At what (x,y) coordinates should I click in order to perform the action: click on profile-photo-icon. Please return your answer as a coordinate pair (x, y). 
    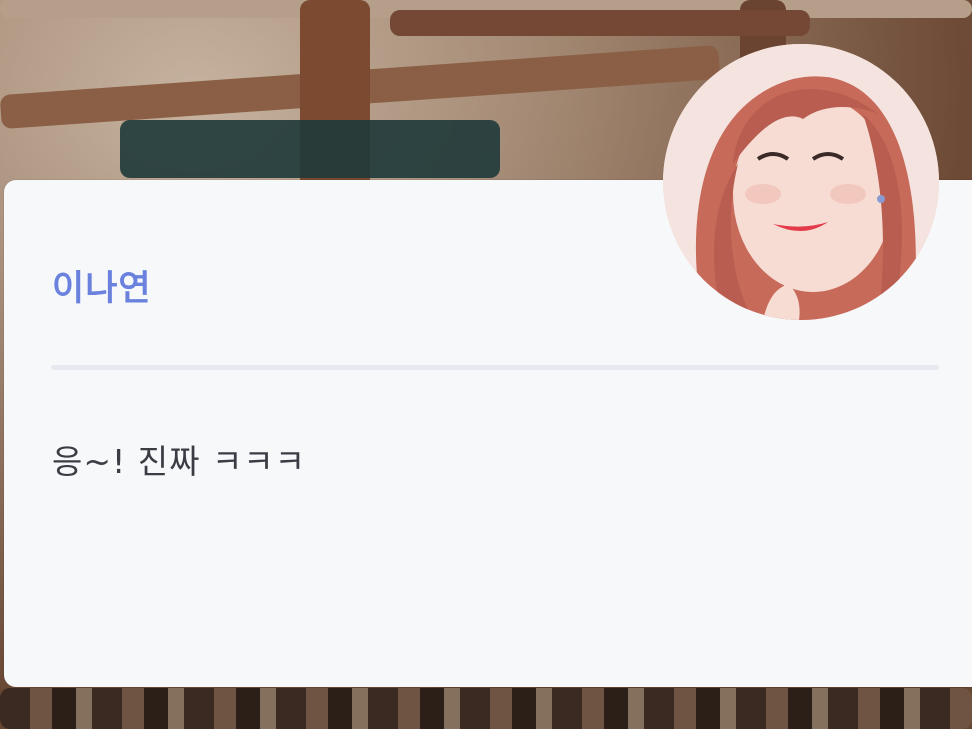
    Looking at the image, I should click on (801, 182).